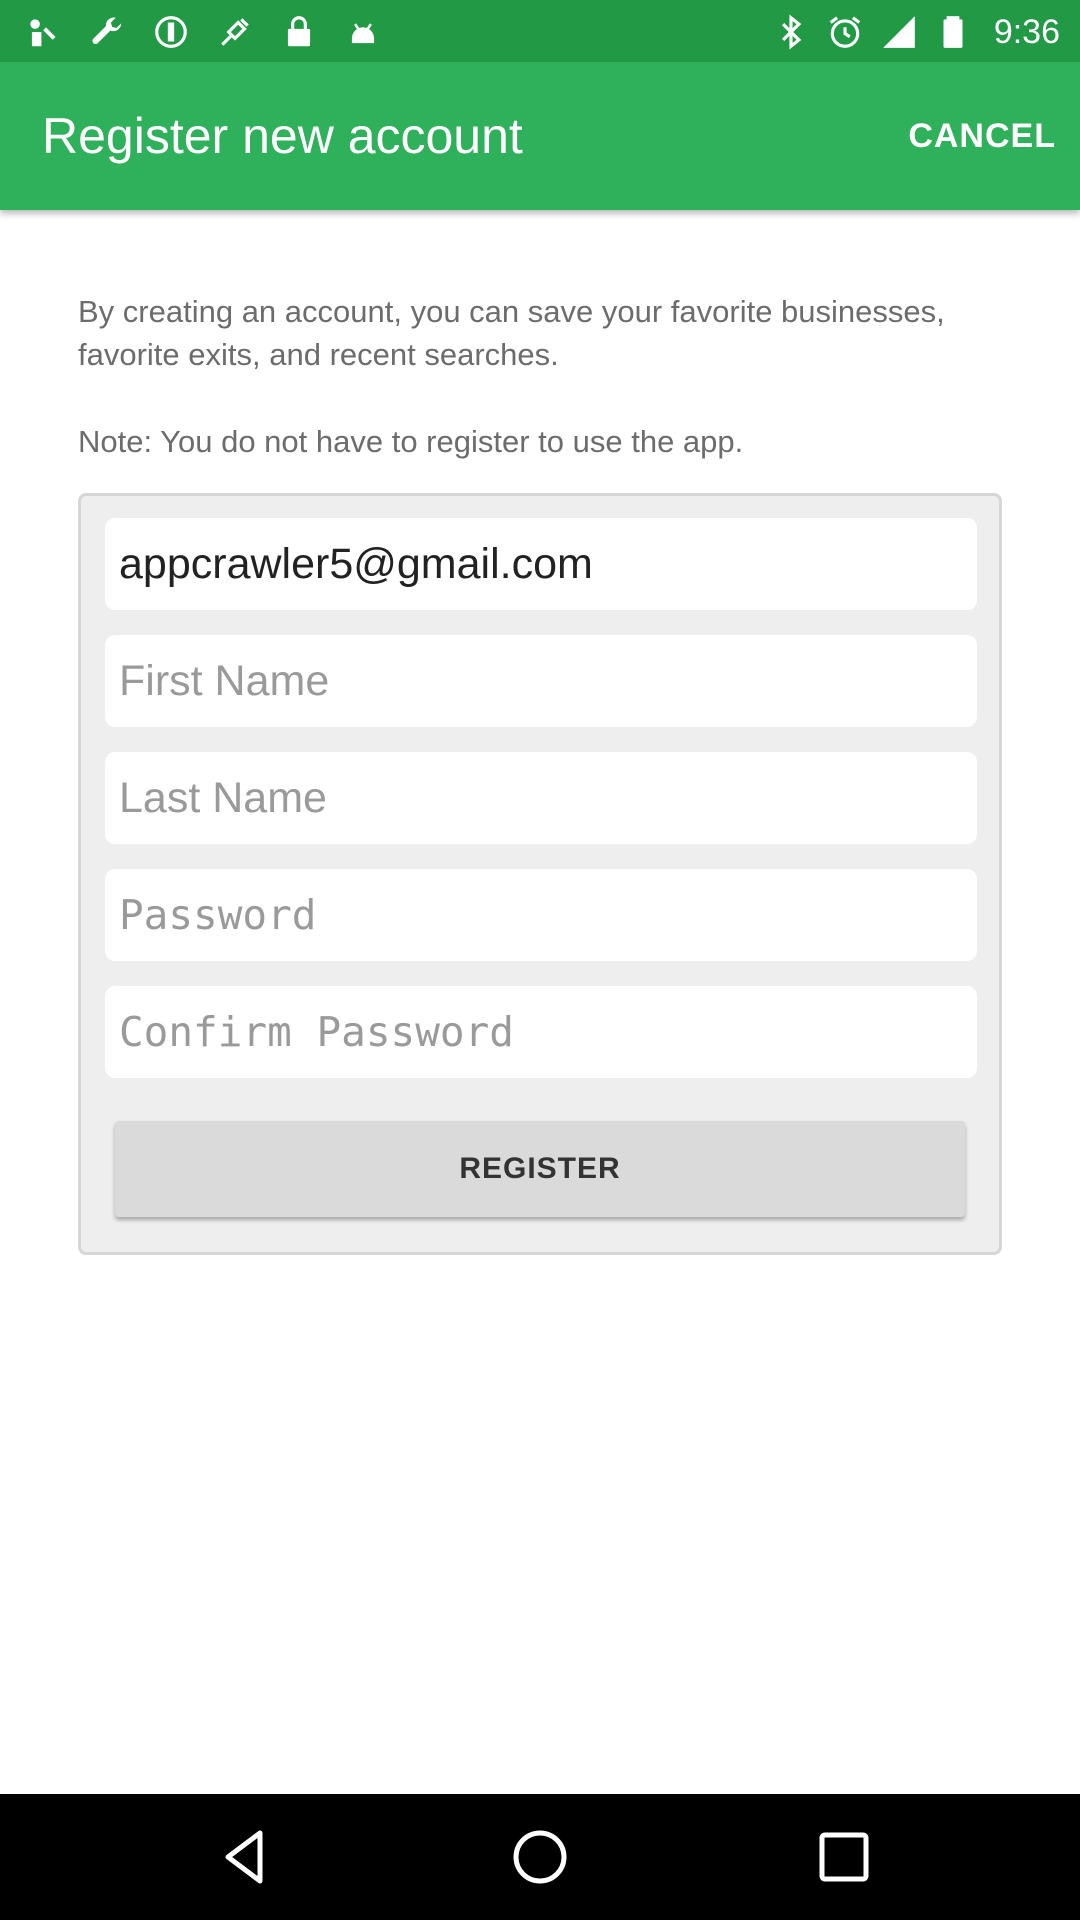  I want to click on status-icons-left, so click(203, 32).